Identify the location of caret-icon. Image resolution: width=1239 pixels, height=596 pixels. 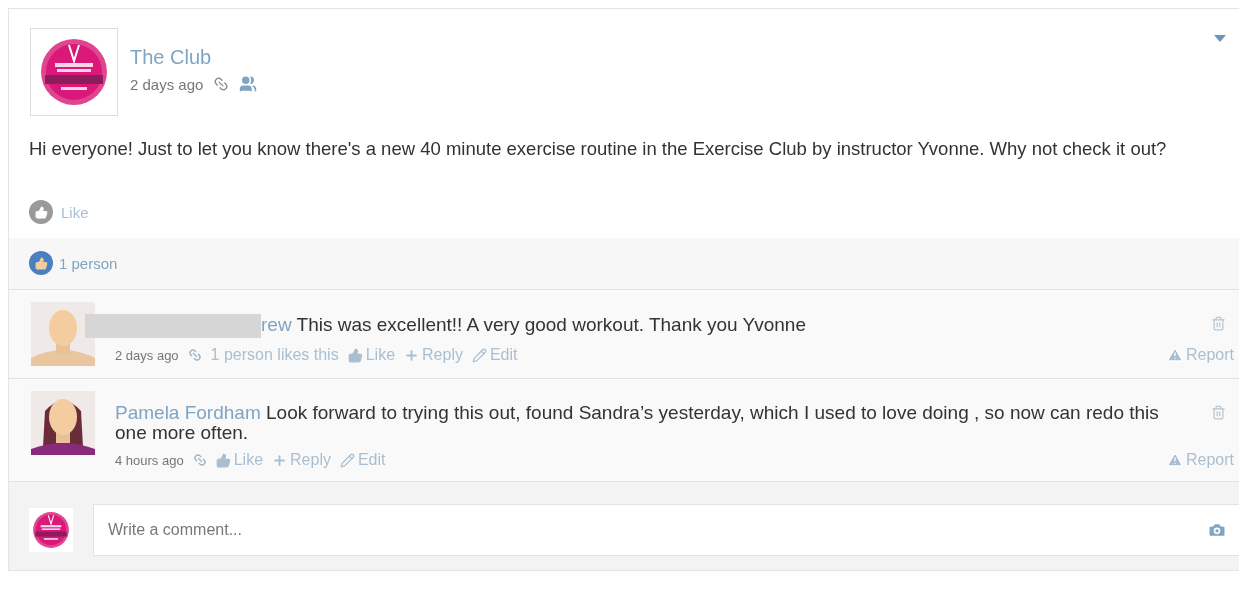
(1220, 38).